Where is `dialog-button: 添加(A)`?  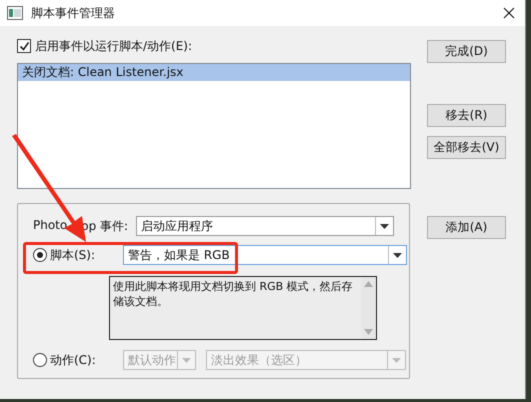
dialog-button: 添加(A) is located at coordinates (466, 227).